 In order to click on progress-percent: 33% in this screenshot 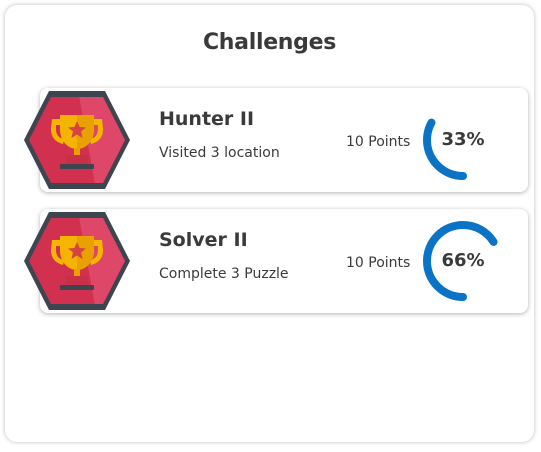, I will do `click(463, 139)`.